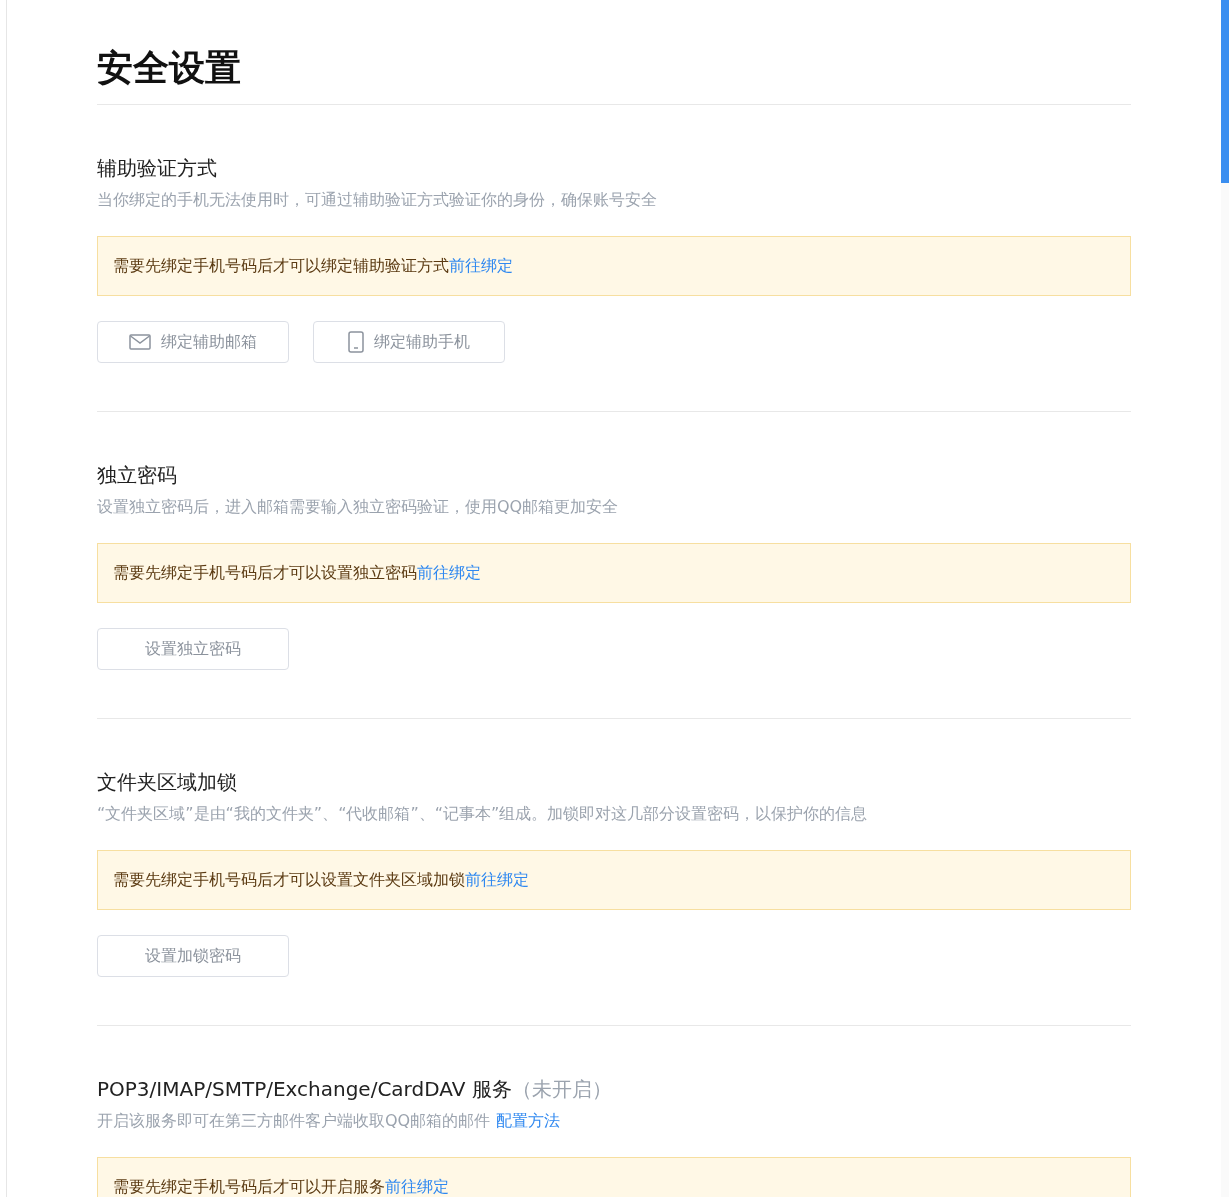  Describe the element at coordinates (249, 1186) in the screenshot. I see `notice-text: 需要先绑定手机号码后才可以开启服务` at that location.